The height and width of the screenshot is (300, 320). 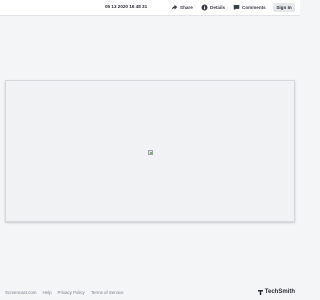 I want to click on techsmith-logo: TechSmith, so click(x=276, y=292).